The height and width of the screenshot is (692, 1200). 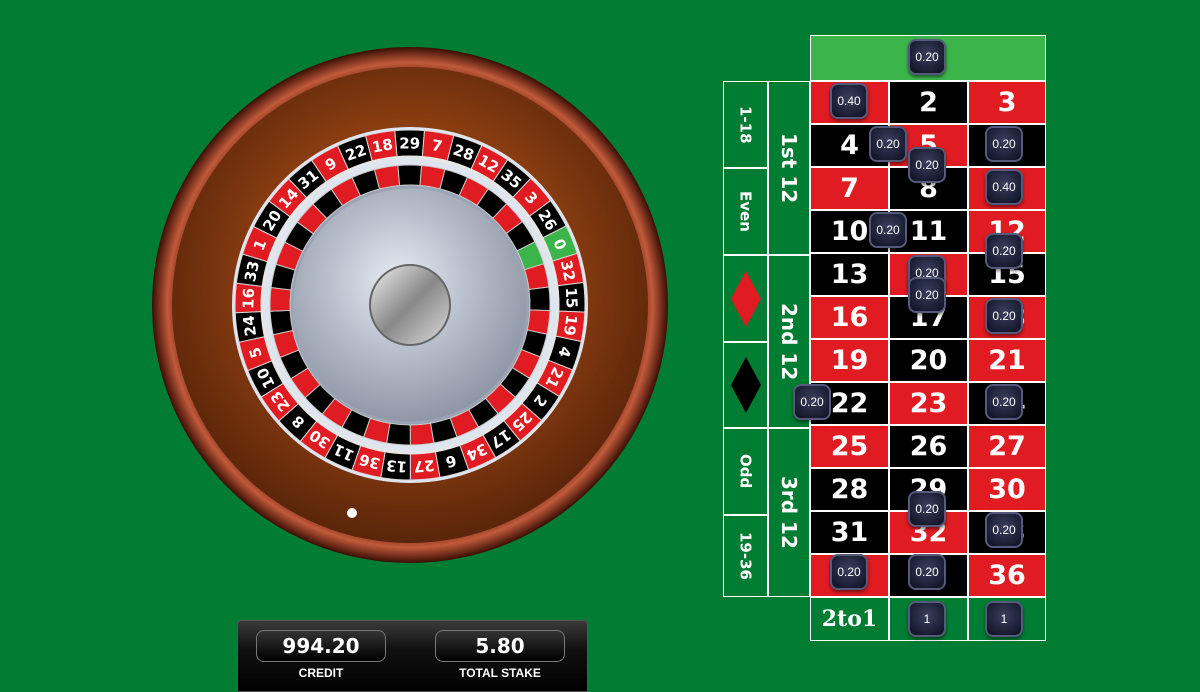 I want to click on number-cell-36: 36, so click(x=1007, y=575).